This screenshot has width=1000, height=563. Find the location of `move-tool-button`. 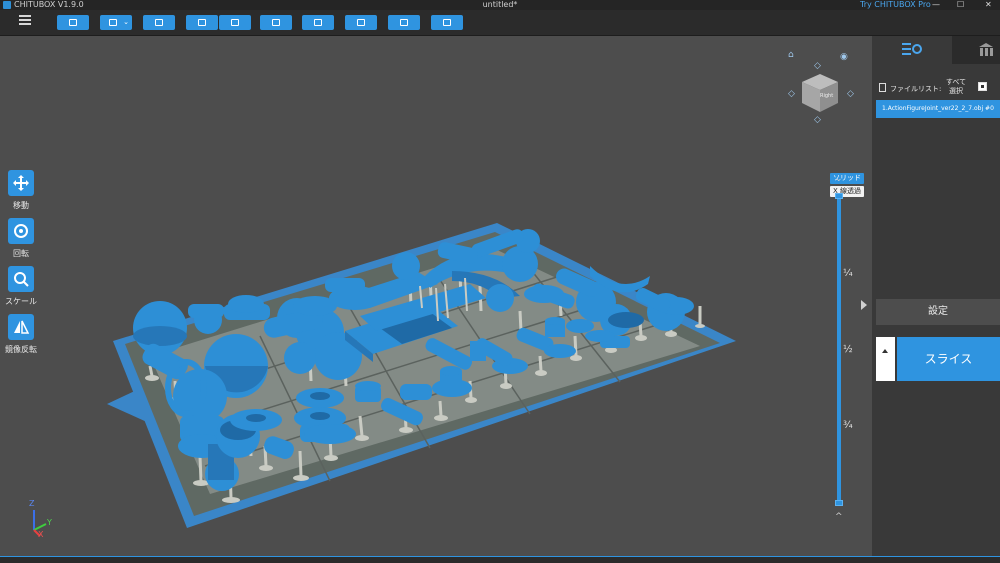

move-tool-button is located at coordinates (21, 183).